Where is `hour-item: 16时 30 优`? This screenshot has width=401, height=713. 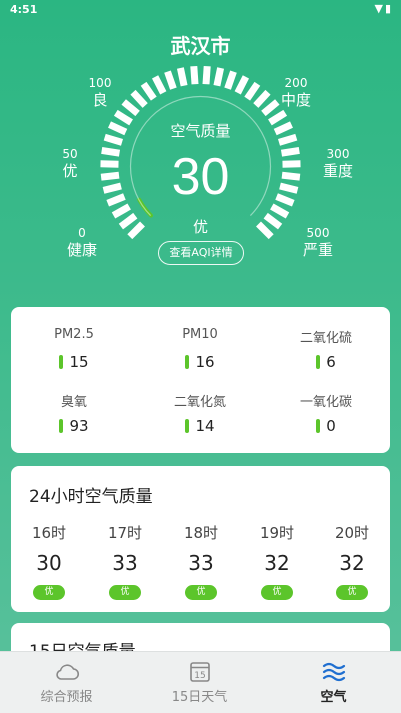
hour-item: 16时 30 优 is located at coordinates (49, 561).